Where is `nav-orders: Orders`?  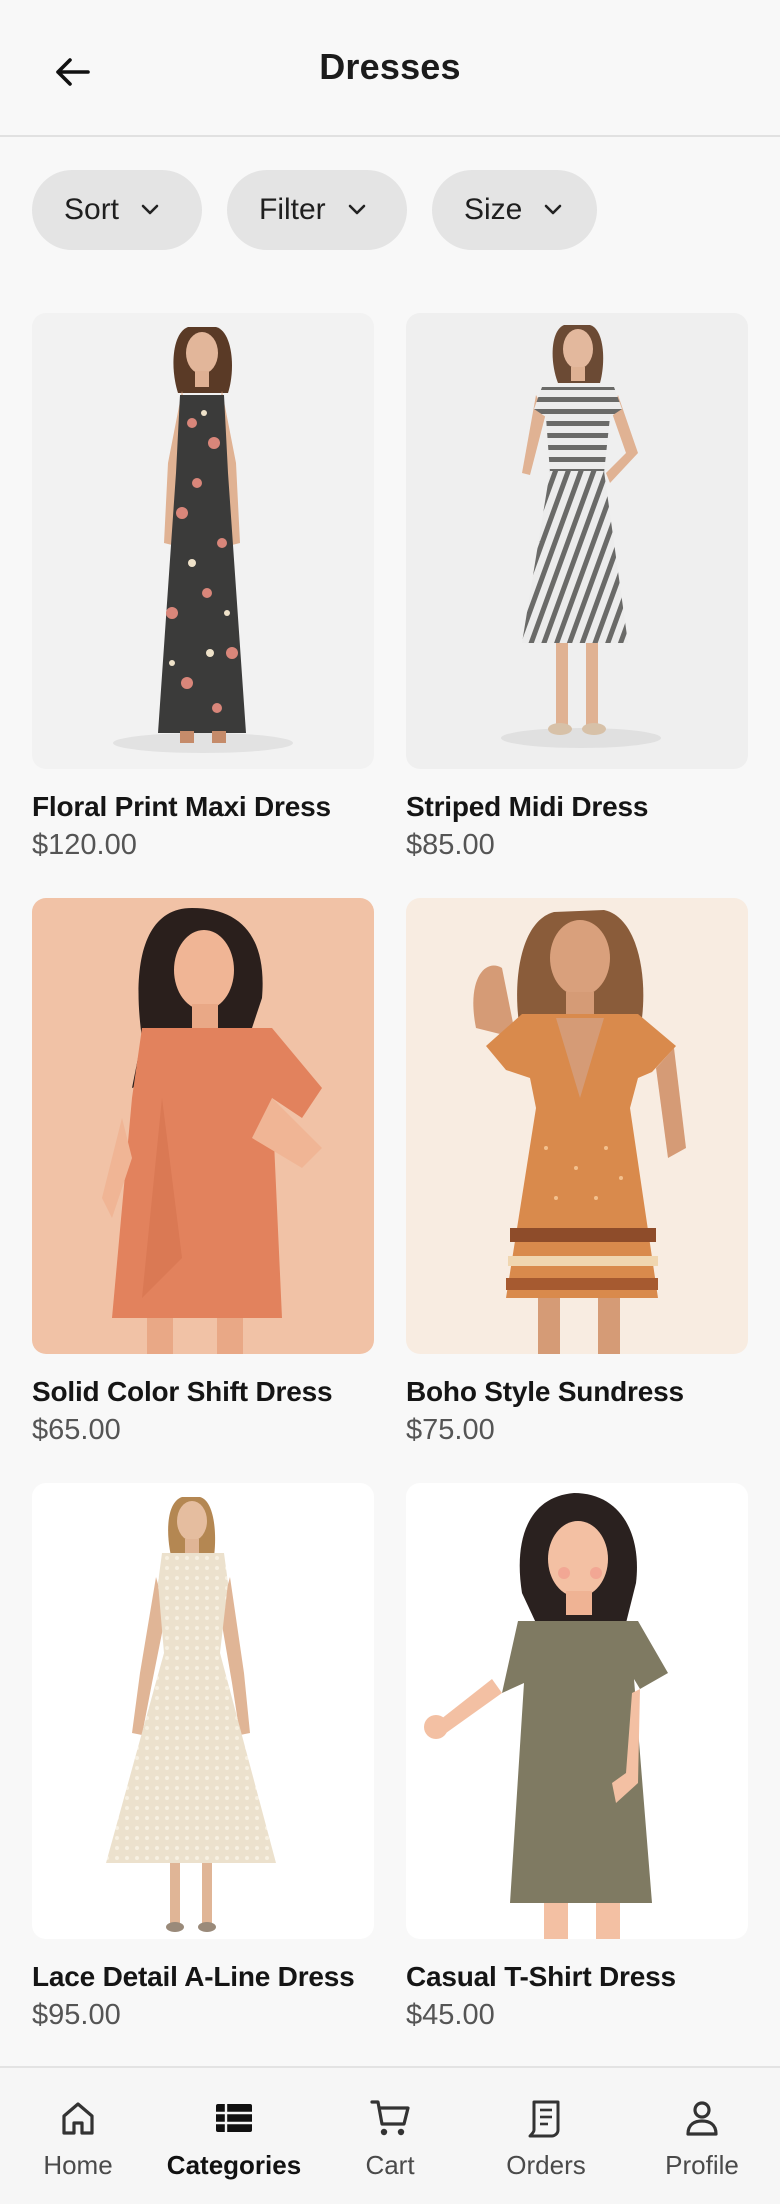 nav-orders: Orders is located at coordinates (546, 2136).